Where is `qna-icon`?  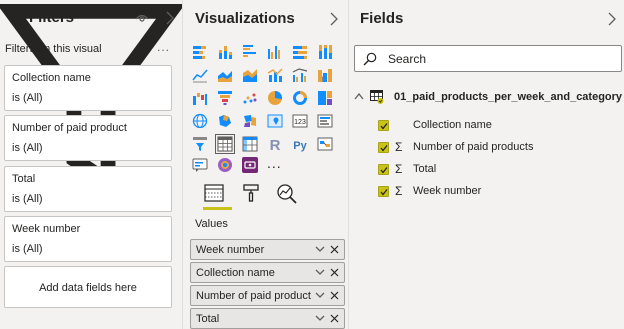
qna-icon is located at coordinates (200, 165).